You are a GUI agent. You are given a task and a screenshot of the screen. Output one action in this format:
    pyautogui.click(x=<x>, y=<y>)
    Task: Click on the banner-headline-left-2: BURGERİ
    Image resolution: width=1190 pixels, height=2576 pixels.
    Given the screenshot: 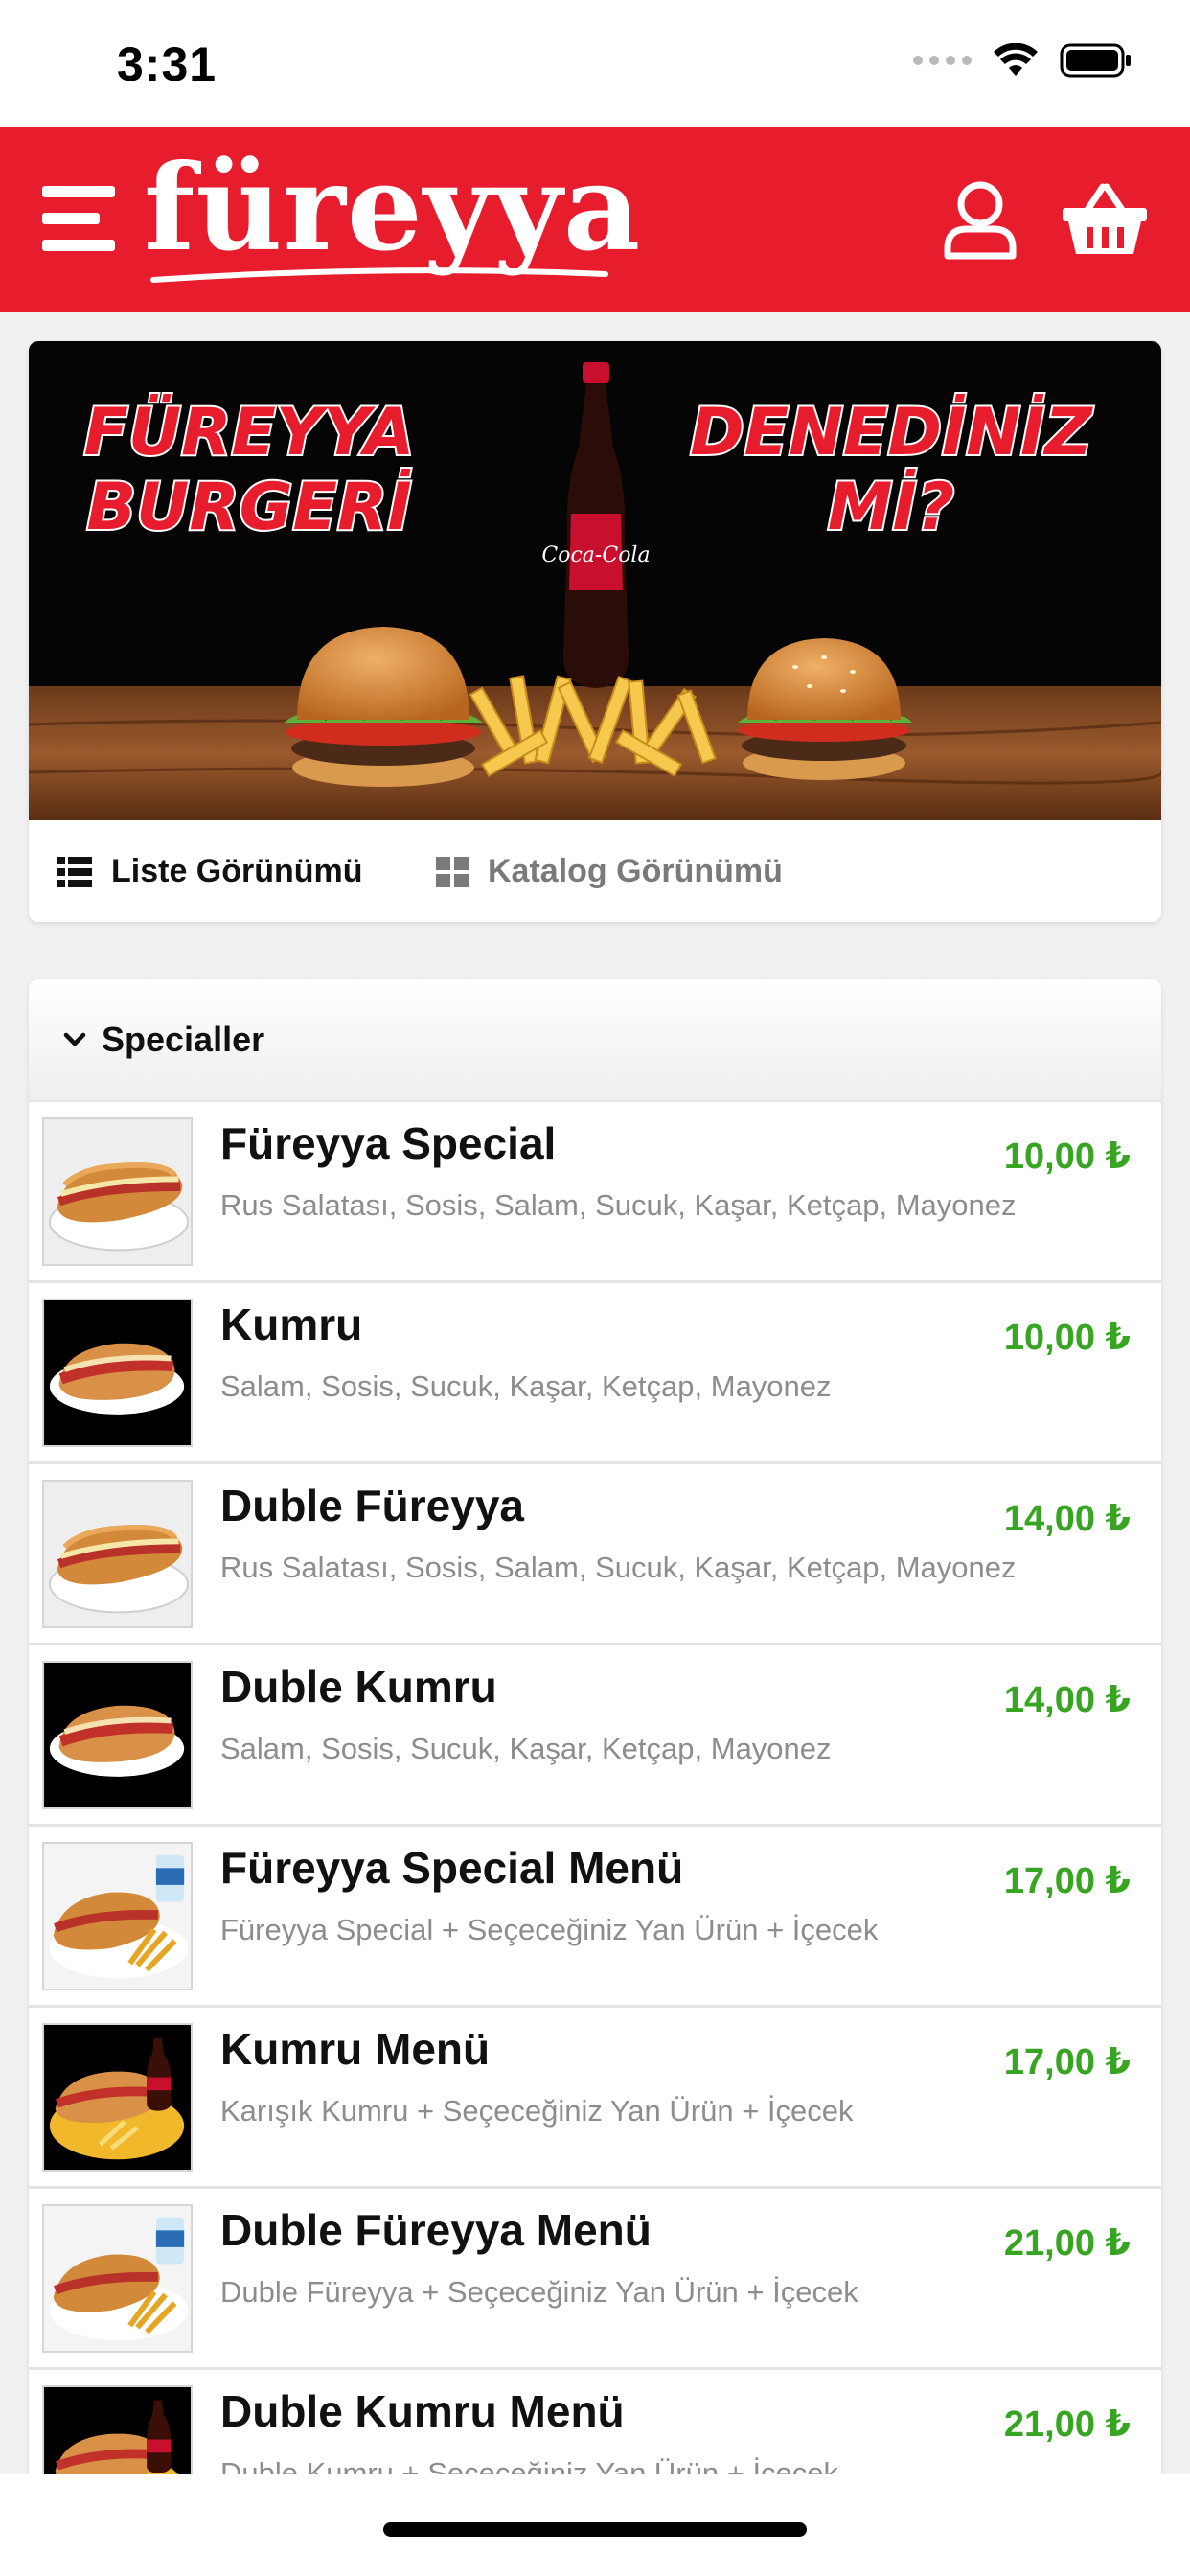 What is the action you would take?
    pyautogui.click(x=249, y=507)
    